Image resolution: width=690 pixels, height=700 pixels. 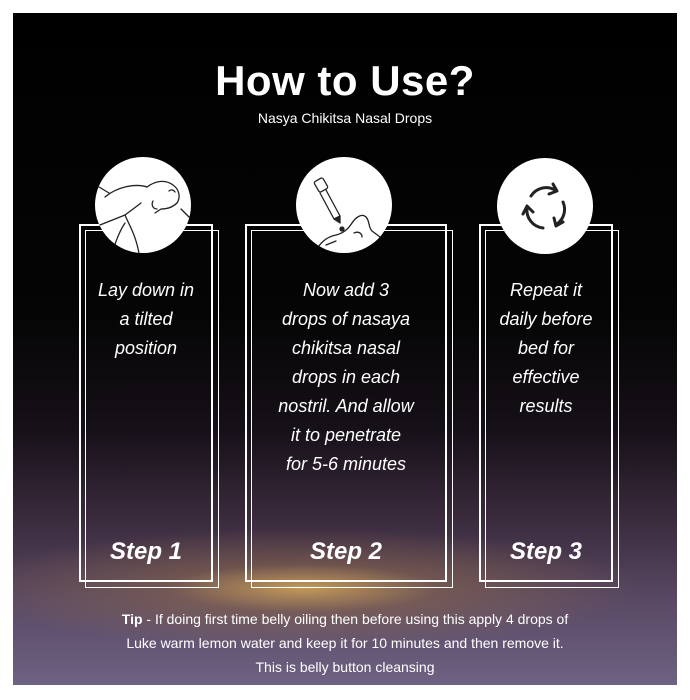 I want to click on person-lying-tilted-icon, so click(x=143, y=205).